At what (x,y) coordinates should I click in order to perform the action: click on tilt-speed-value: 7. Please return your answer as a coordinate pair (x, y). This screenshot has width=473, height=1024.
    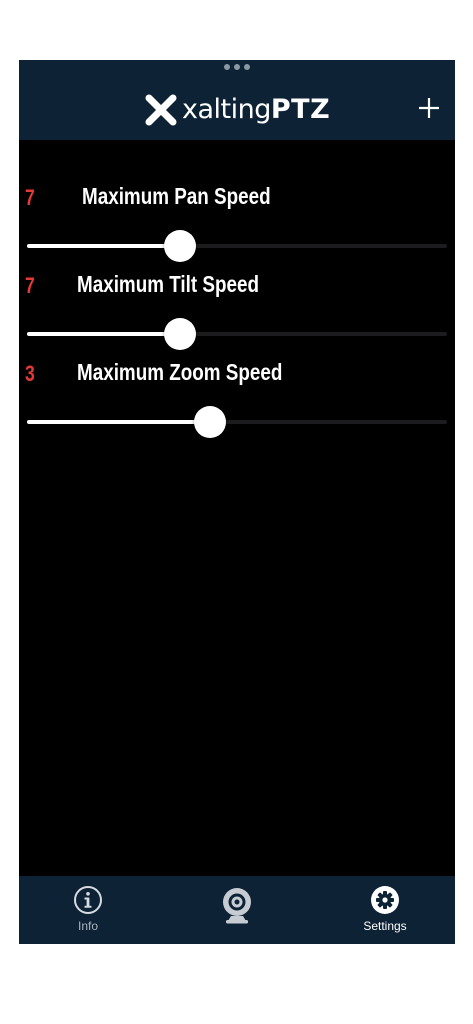
    Looking at the image, I should click on (30, 285).